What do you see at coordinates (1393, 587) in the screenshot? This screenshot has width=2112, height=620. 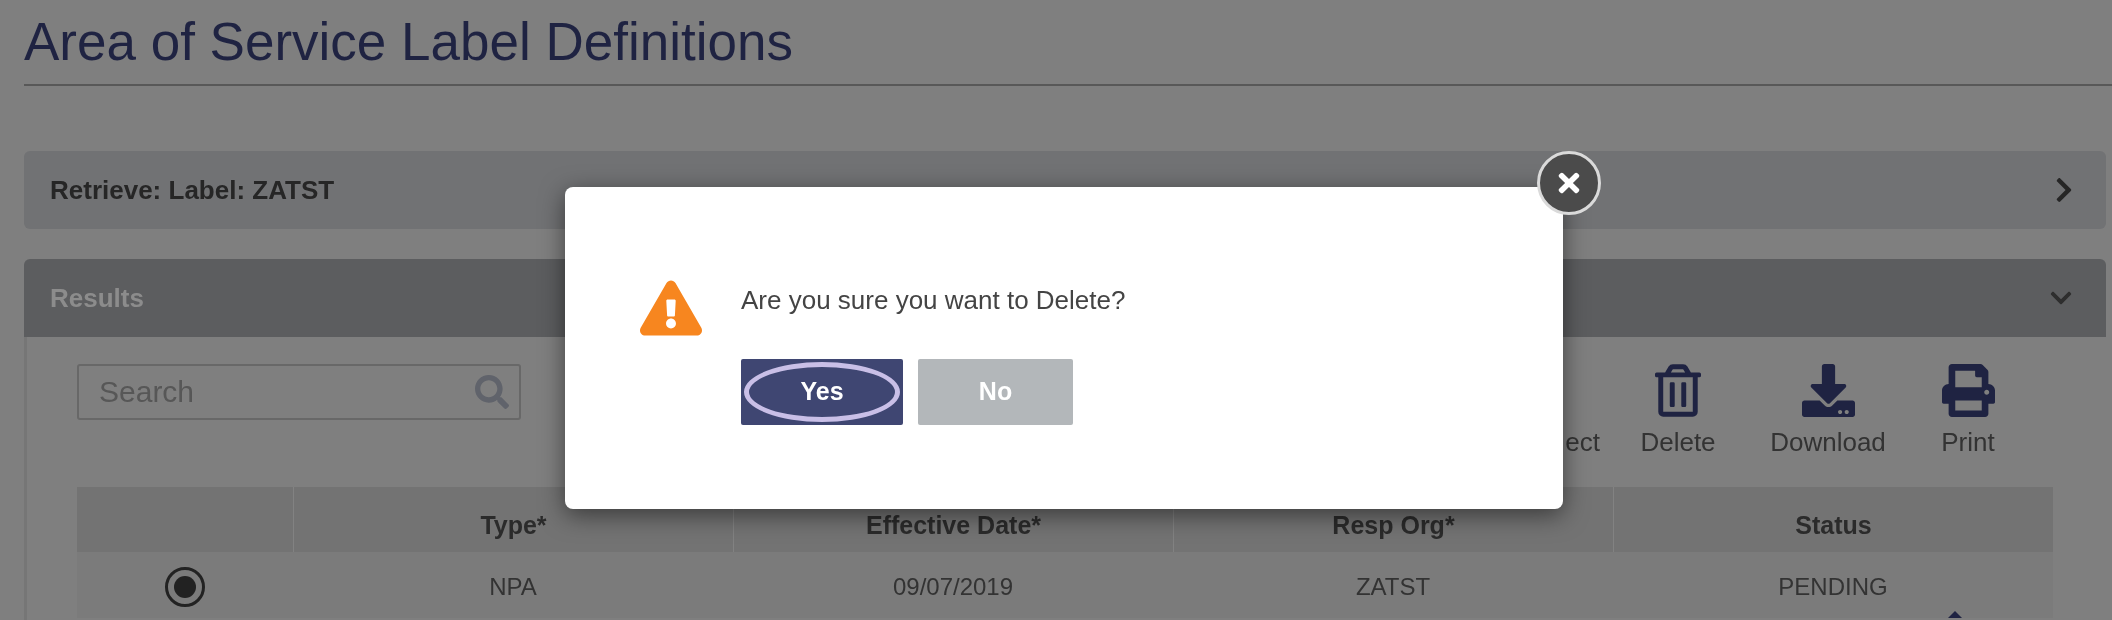 I see `table-cell-text: ZATST` at bounding box center [1393, 587].